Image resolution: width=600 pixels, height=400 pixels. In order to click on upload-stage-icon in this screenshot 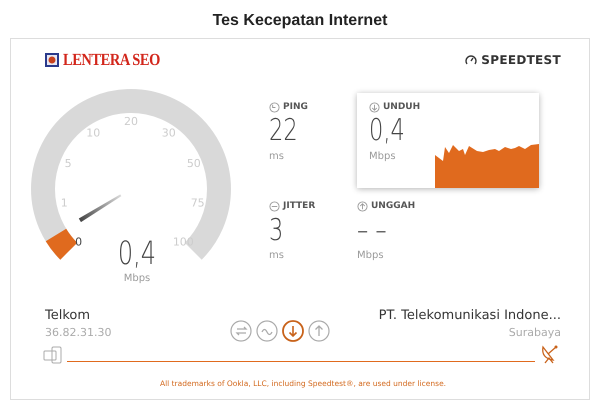, I will do `click(319, 331)`.